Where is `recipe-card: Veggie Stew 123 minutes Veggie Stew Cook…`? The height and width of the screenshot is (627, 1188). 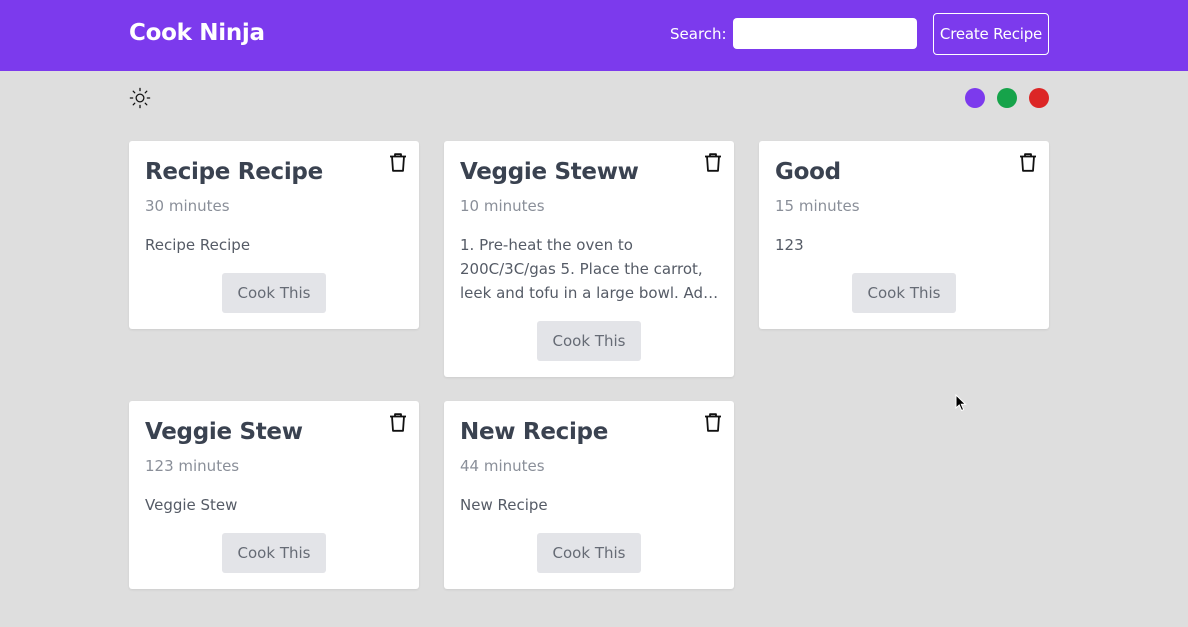 recipe-card: Veggie Stew 123 minutes Veggie Stew Cook… is located at coordinates (274, 495).